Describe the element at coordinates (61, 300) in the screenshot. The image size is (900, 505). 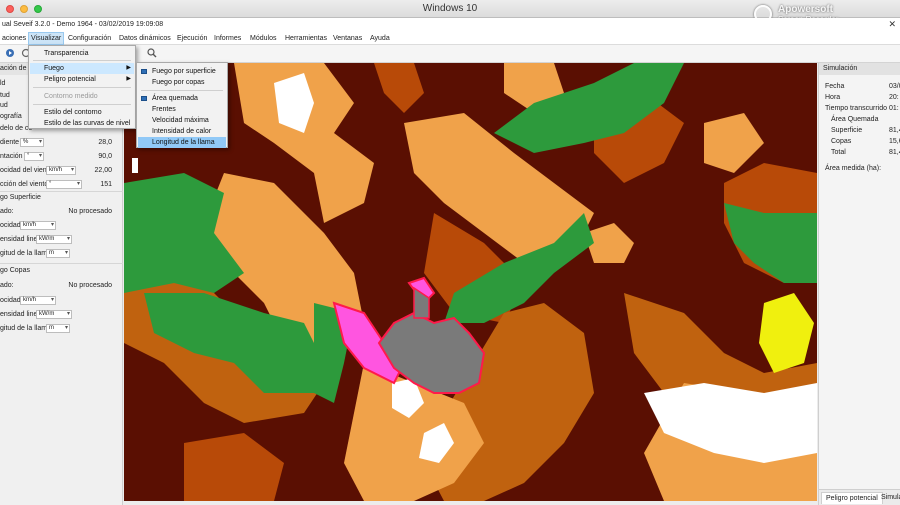
I see `copas-velocidad: ocidad km/h` at that location.